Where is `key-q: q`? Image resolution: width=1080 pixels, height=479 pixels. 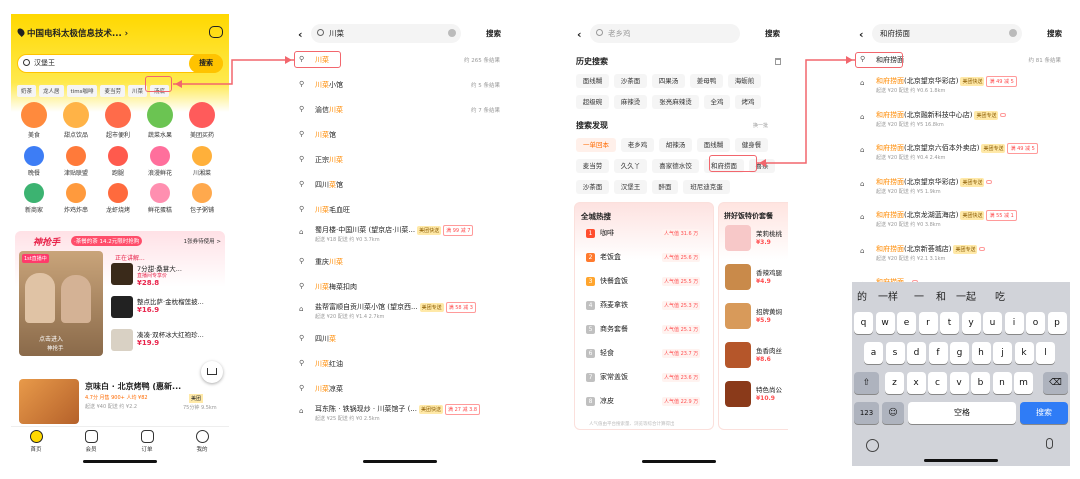
key-q: q is located at coordinates (863, 323).